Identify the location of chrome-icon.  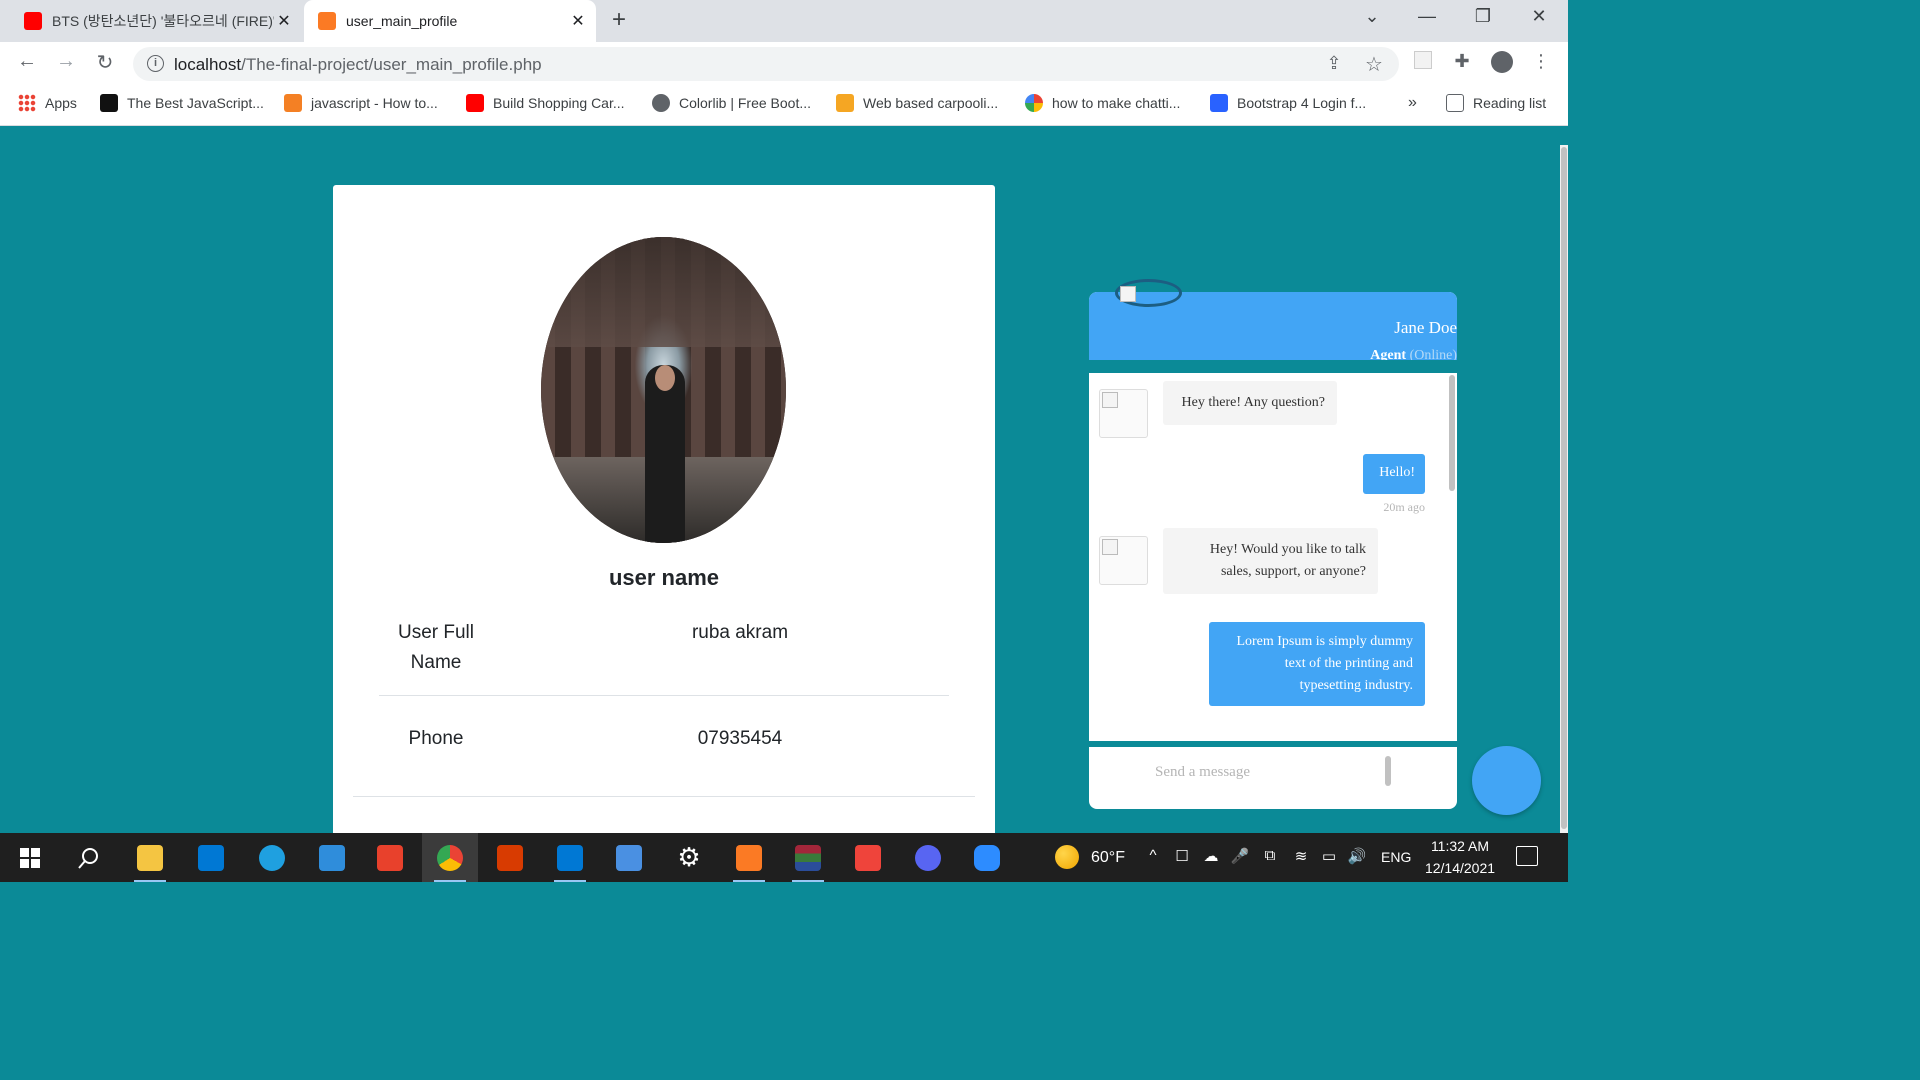
(450, 857).